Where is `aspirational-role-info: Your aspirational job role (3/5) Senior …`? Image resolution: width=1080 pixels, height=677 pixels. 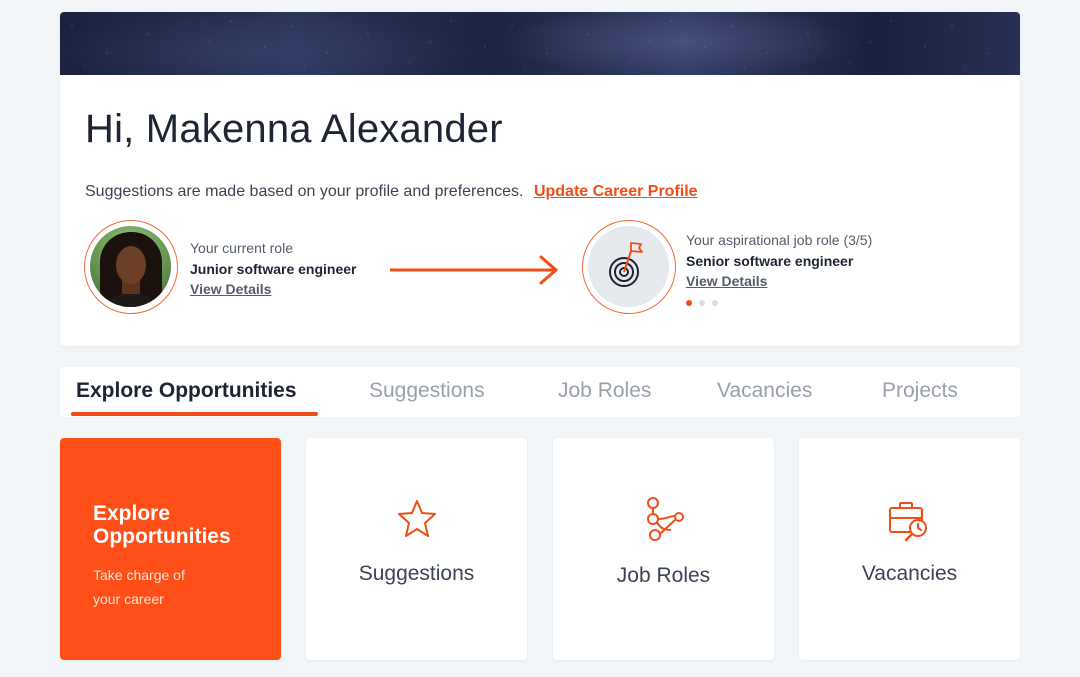
aspirational-role-info: Your aspirational job role (3/5) Senior … is located at coordinates (779, 260).